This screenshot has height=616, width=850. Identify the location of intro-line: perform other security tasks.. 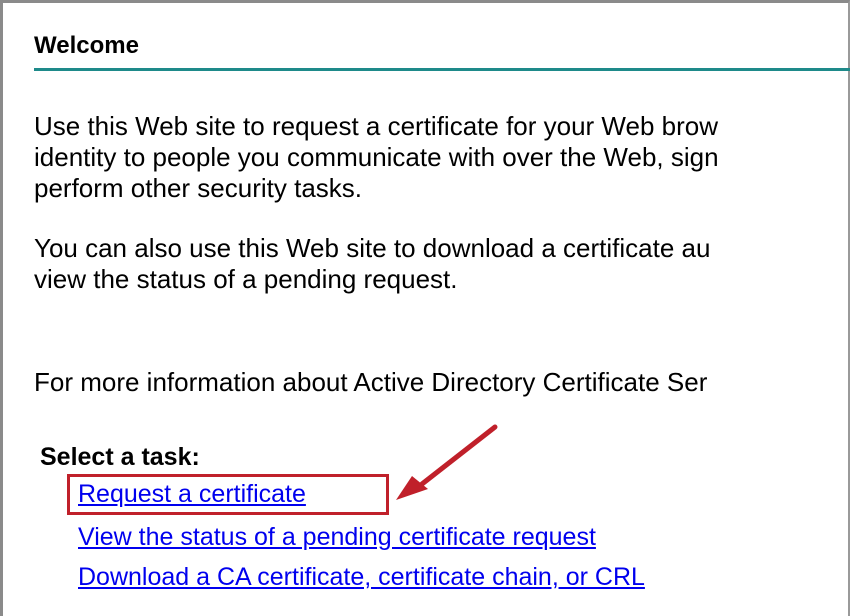
(198, 188).